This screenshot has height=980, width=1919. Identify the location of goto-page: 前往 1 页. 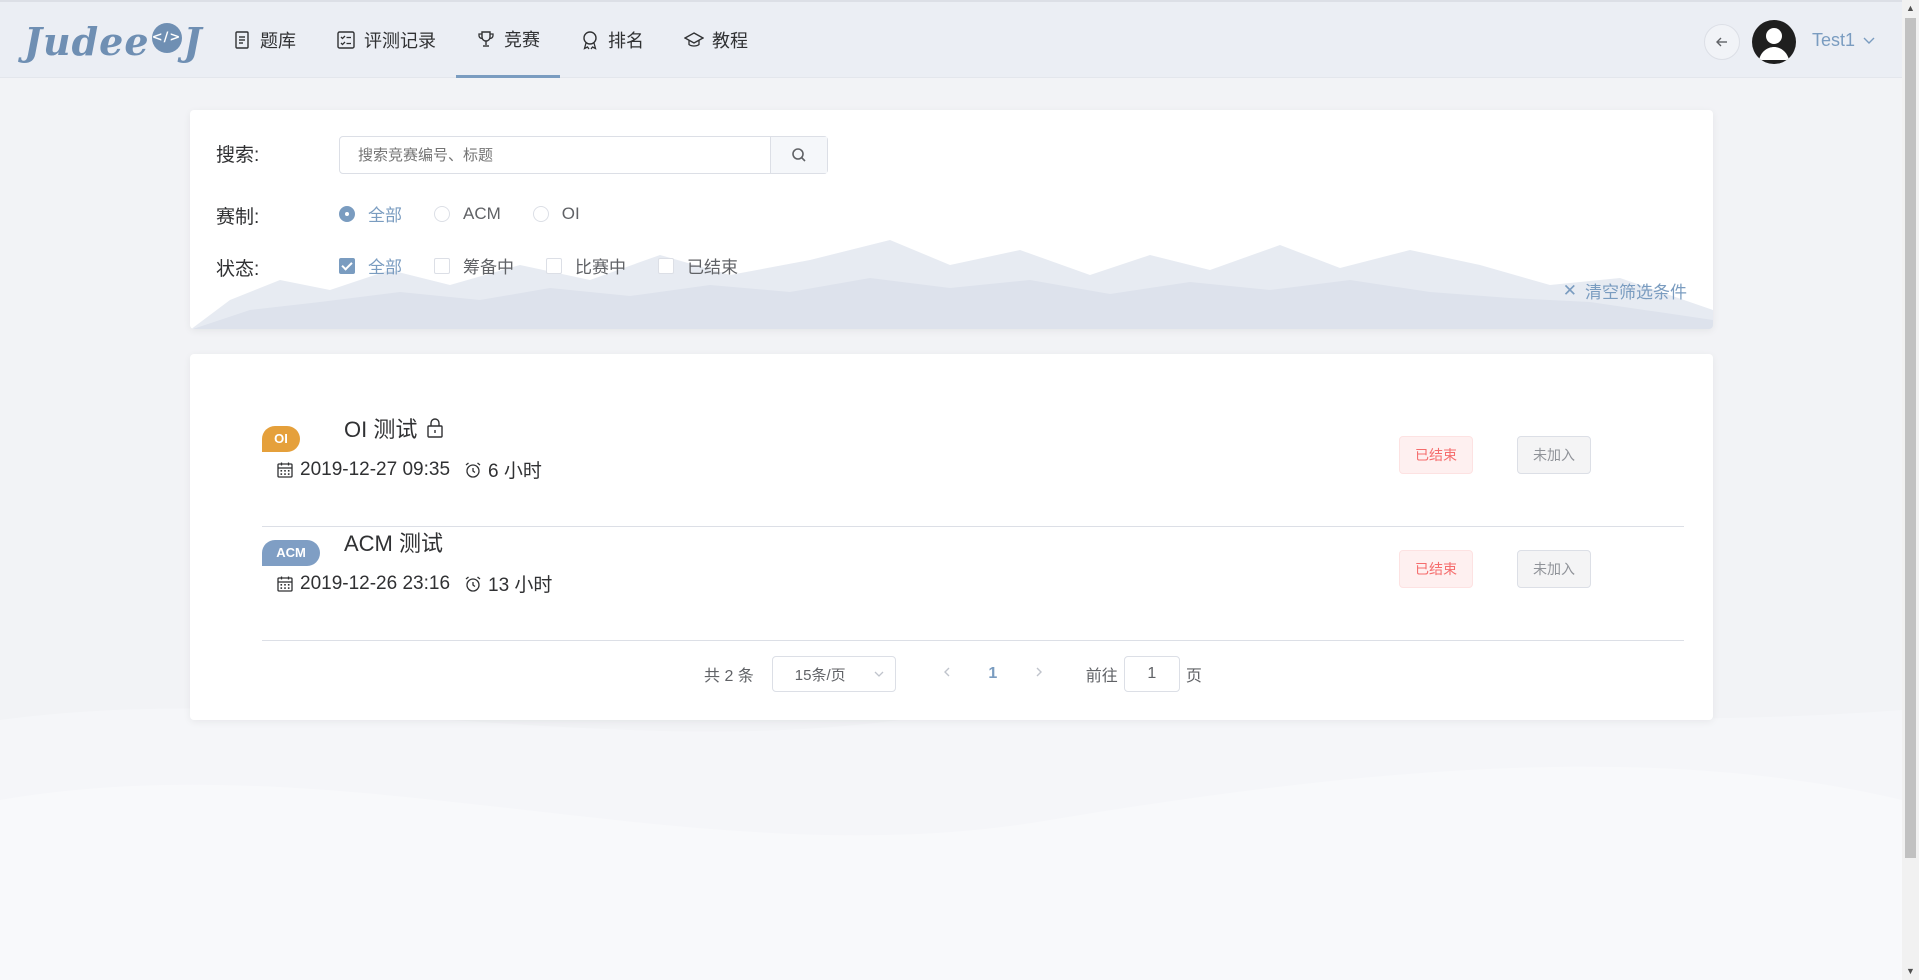
(1144, 674).